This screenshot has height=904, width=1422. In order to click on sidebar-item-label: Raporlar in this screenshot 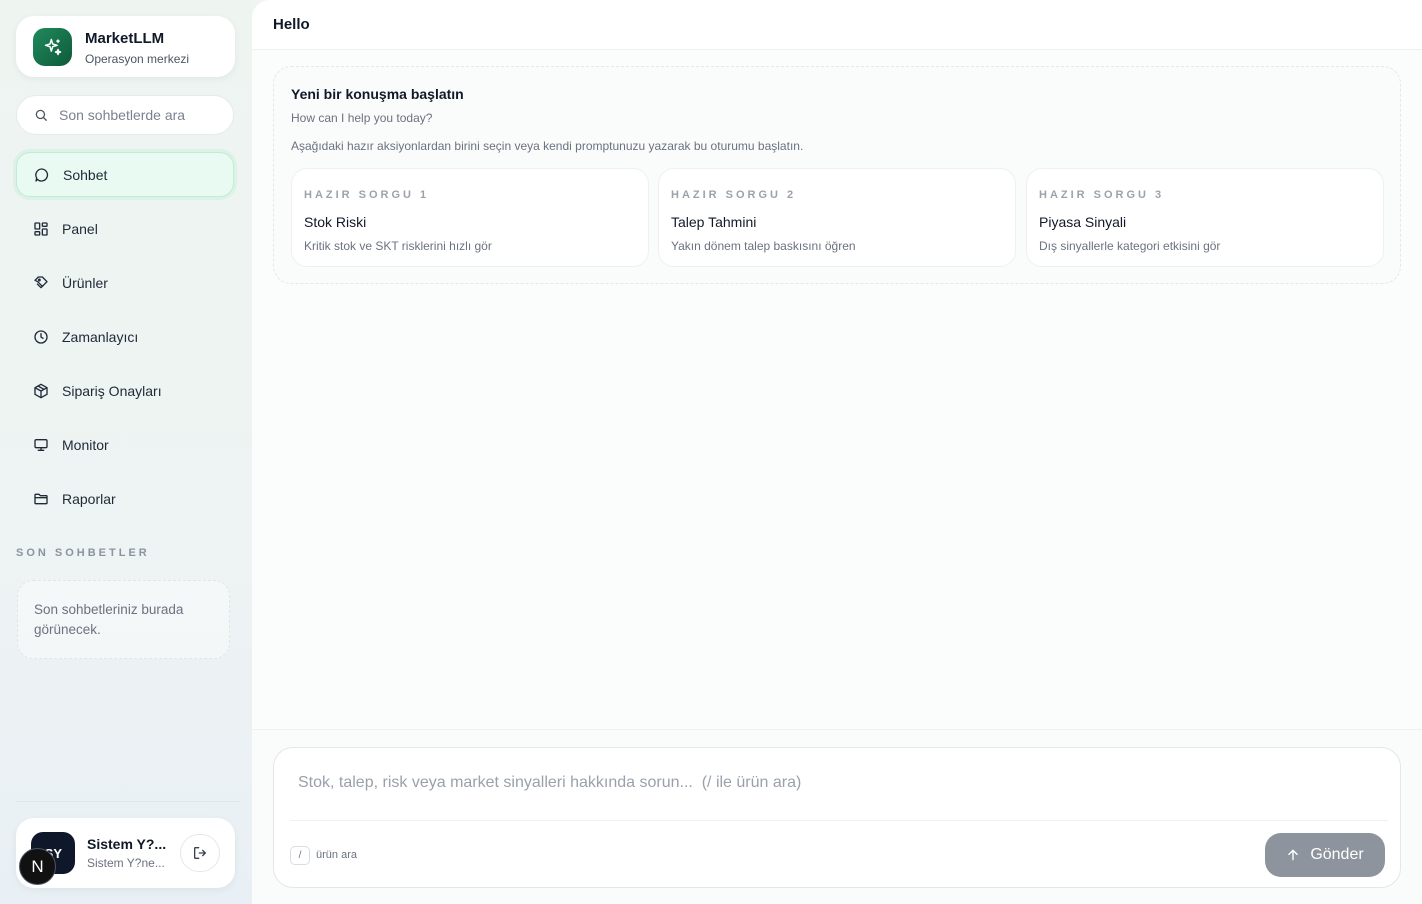, I will do `click(89, 498)`.